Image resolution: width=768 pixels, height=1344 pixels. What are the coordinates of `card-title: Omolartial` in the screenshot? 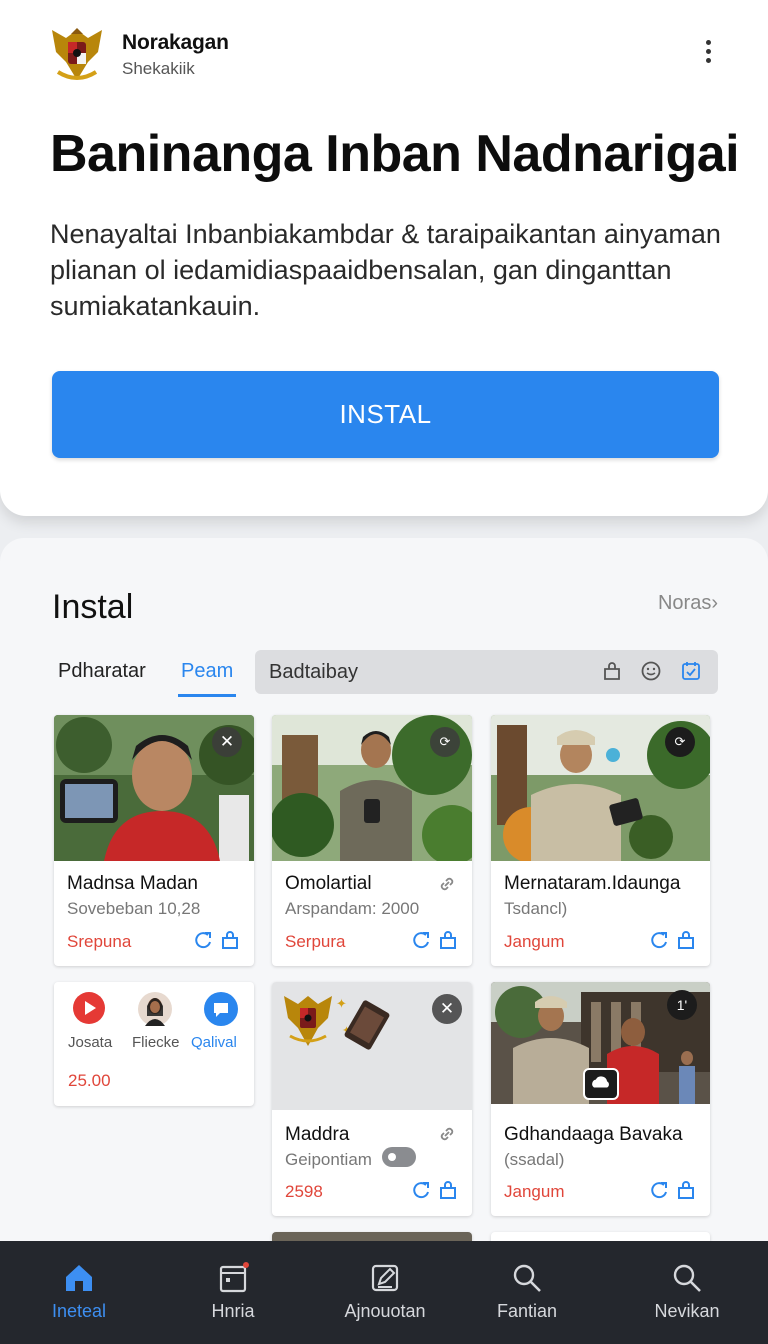 It's located at (328, 883).